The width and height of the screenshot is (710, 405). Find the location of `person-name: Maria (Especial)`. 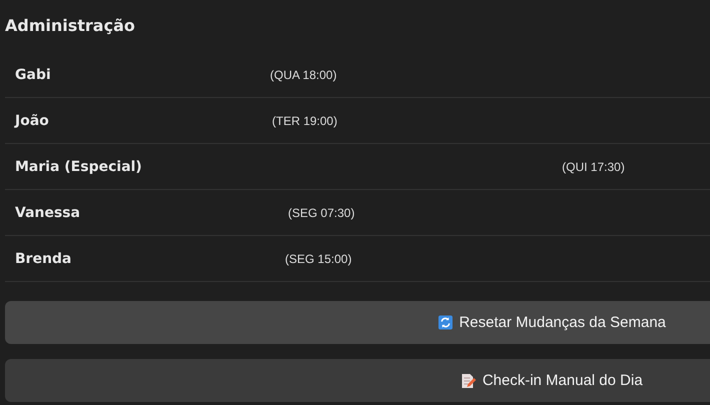

person-name: Maria (Especial) is located at coordinates (78, 166).